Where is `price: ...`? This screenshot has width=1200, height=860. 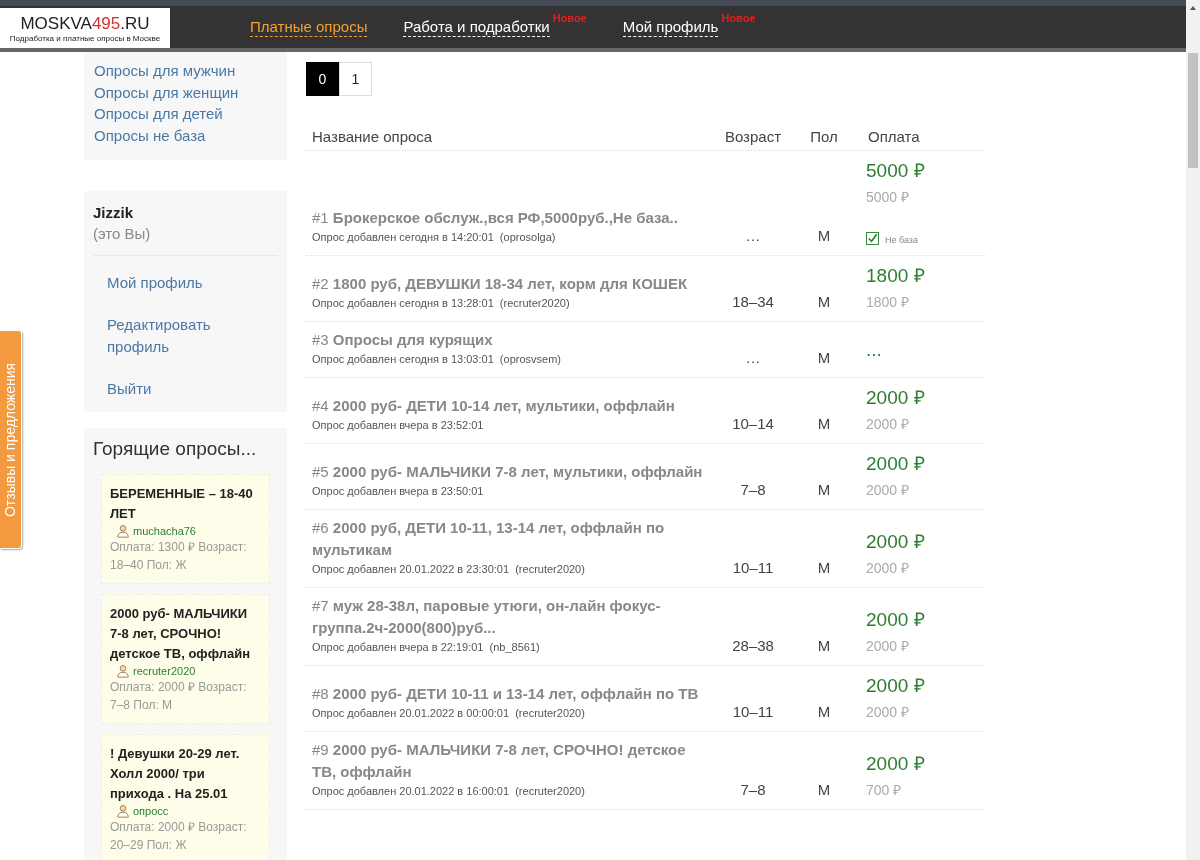
price: ... is located at coordinates (874, 350).